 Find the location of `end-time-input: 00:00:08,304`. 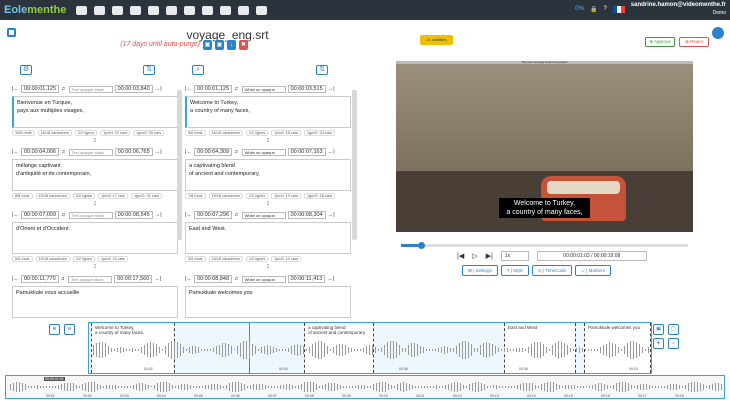

end-time-input: 00:00:08,304 is located at coordinates (306, 215).